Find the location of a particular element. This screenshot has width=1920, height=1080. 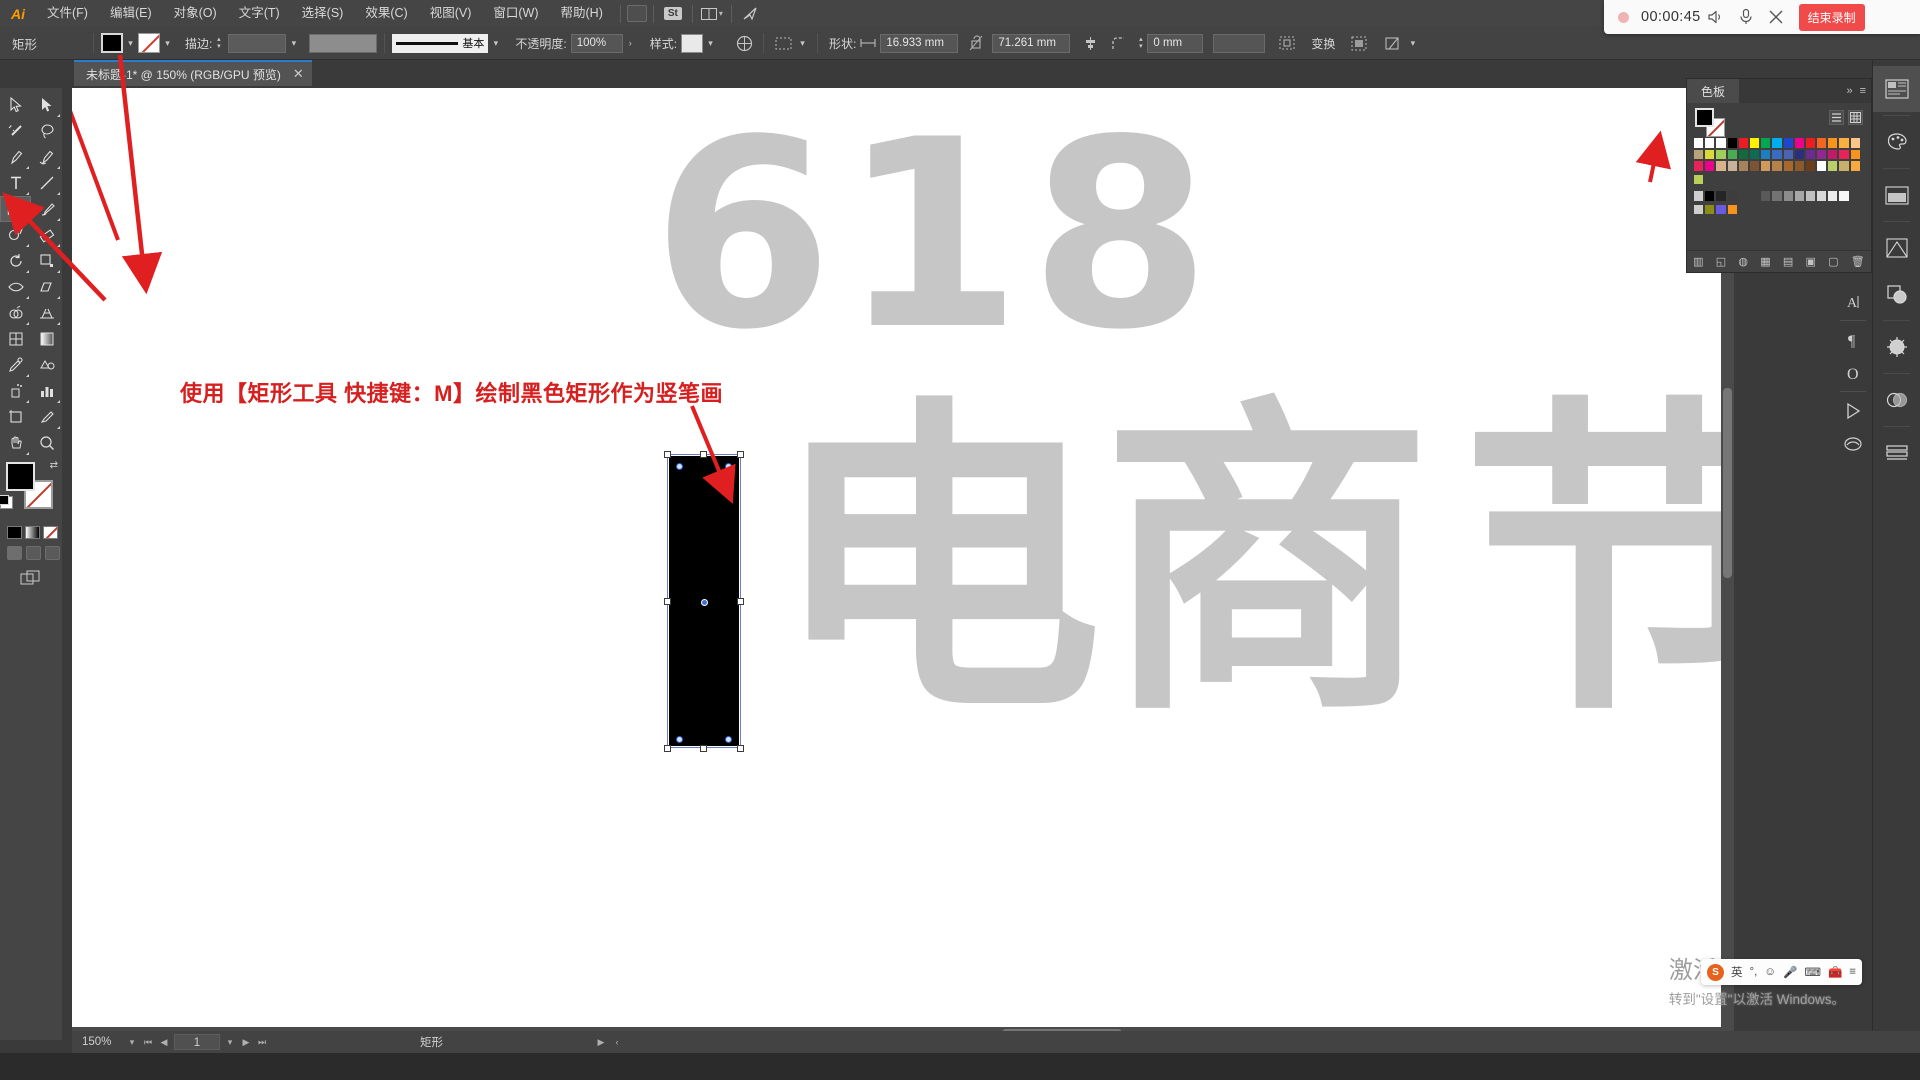

shape-width-input: 16.933 mm is located at coordinates (919, 43).